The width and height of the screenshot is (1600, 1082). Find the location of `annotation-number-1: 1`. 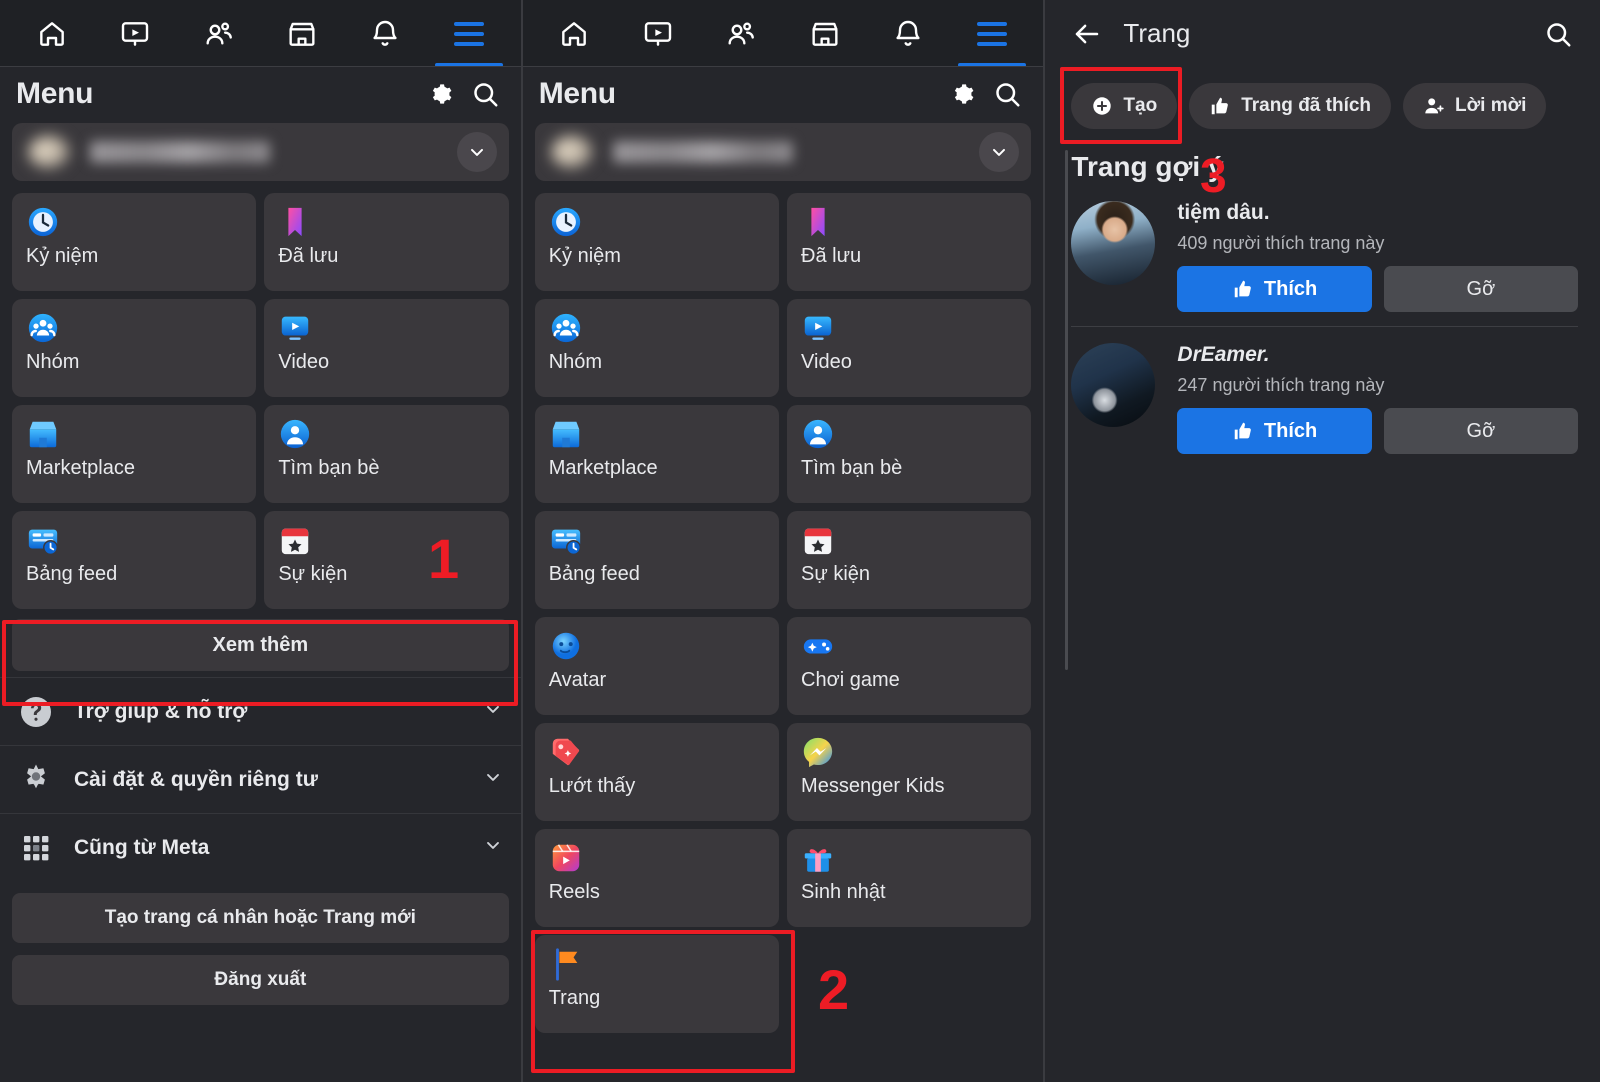

annotation-number-1: 1 is located at coordinates (444, 558).